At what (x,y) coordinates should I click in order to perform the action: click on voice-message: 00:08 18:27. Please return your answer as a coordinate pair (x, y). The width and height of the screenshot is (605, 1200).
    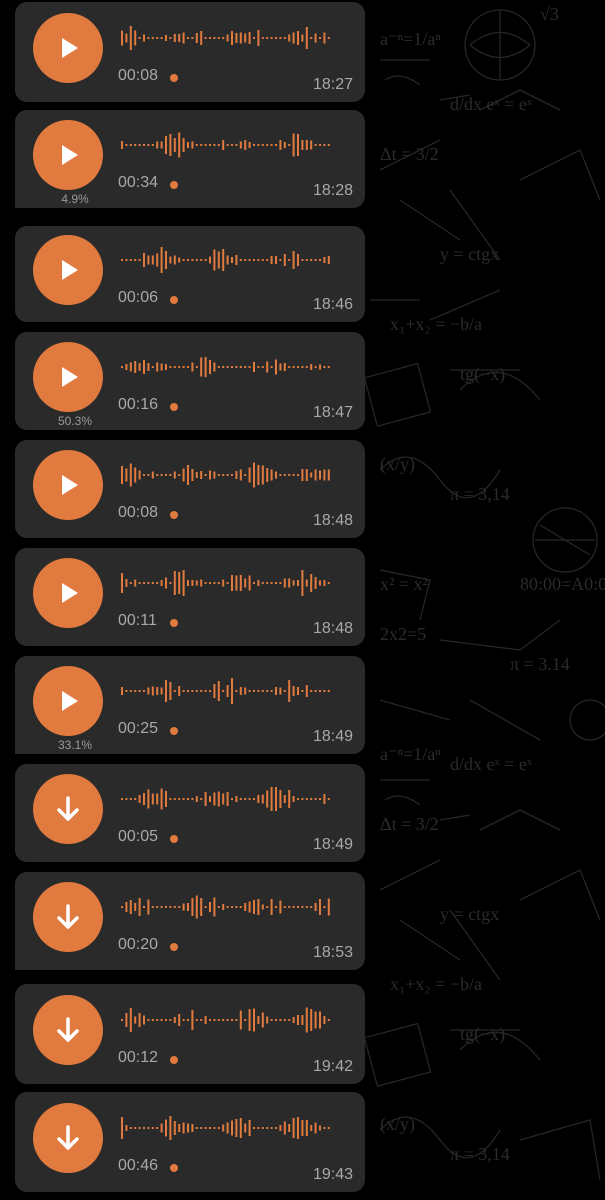
    Looking at the image, I should click on (190, 52).